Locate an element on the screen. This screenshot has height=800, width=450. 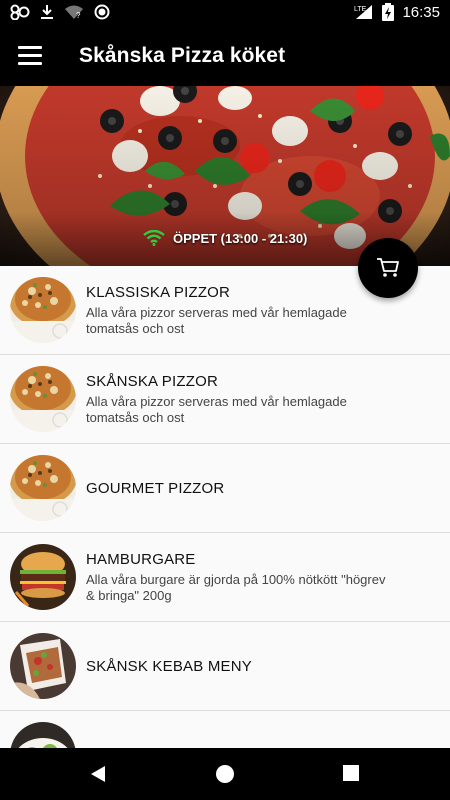
kebab-thumbnail is located at coordinates (43, 666).